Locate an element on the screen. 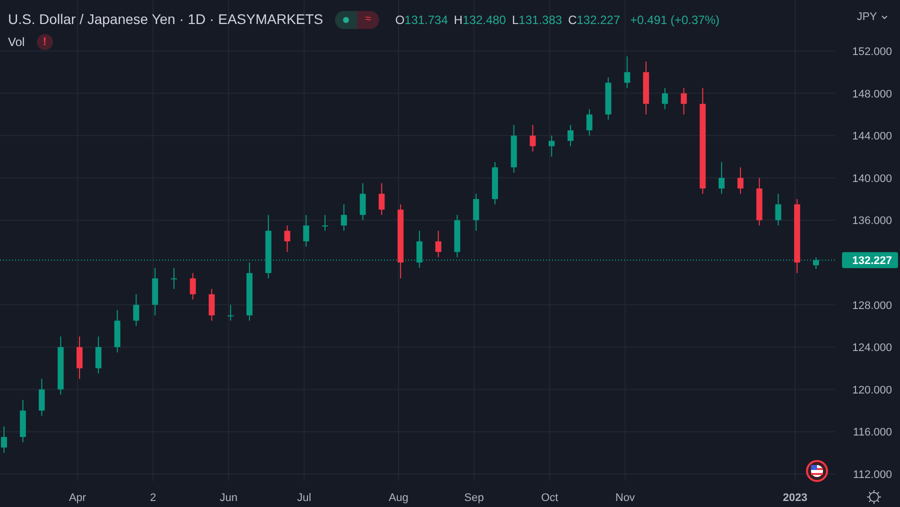 The height and width of the screenshot is (507, 900). y-axis-label: 144.000 is located at coordinates (872, 136).